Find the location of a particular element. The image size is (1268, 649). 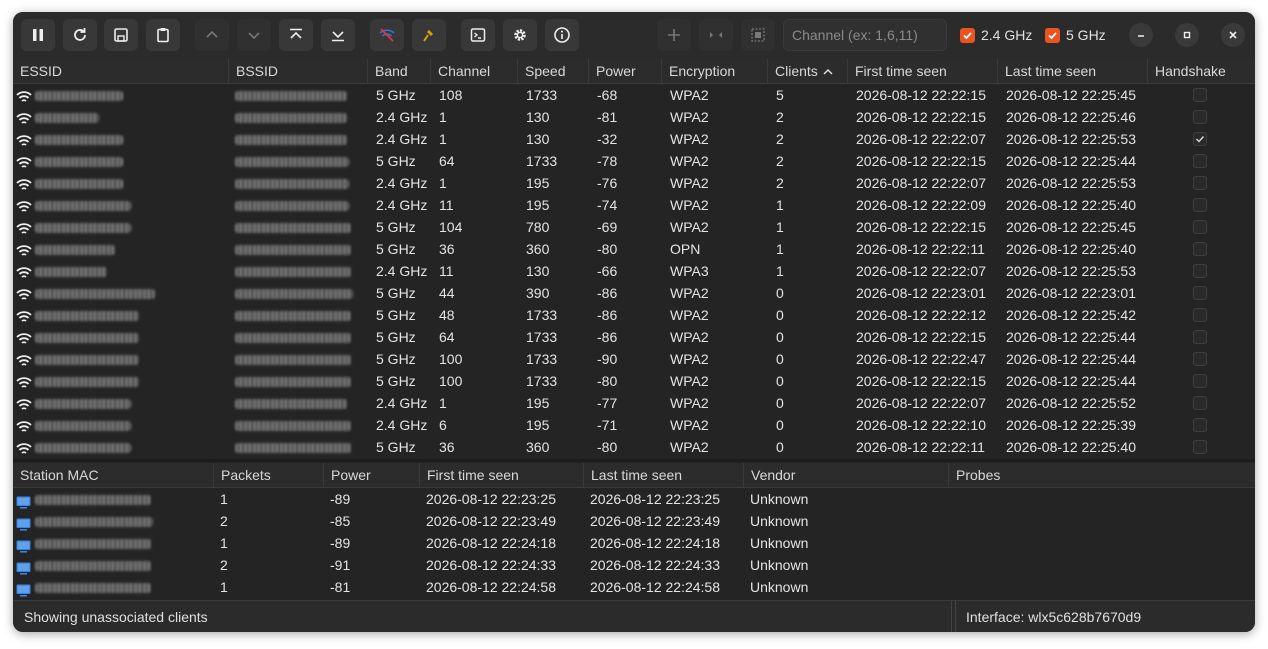

speed-cell: 360 is located at coordinates (538, 447).